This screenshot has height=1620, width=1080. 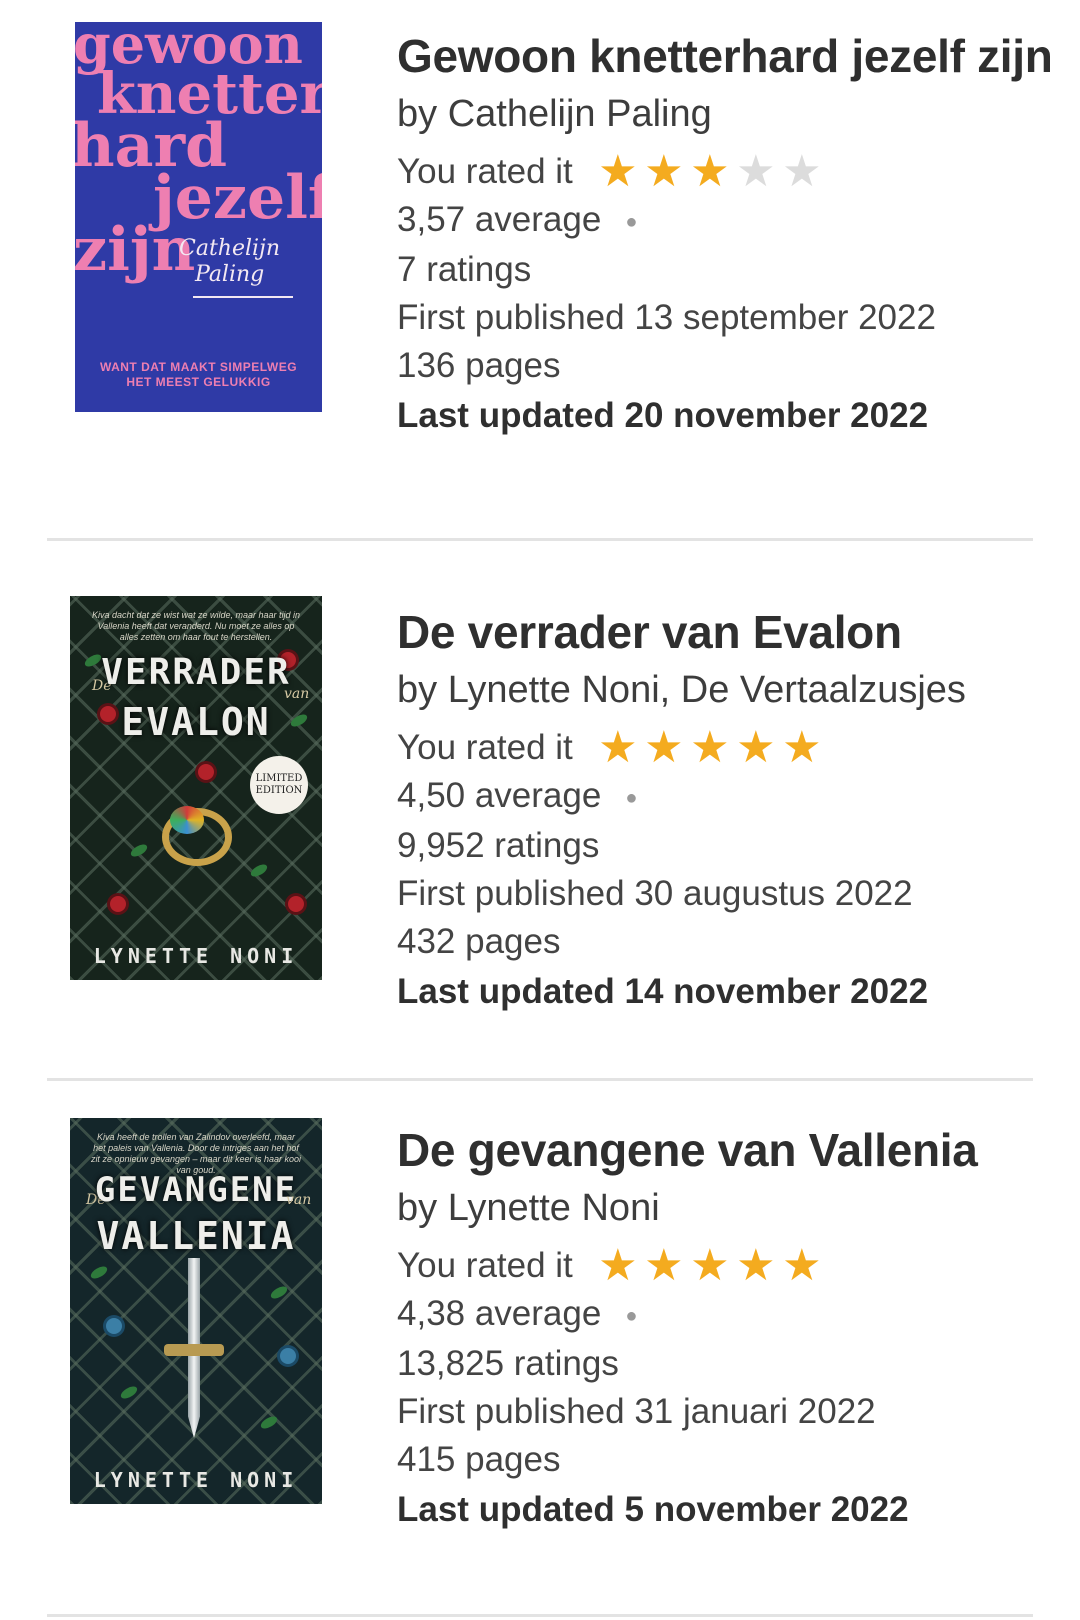 What do you see at coordinates (666, 317) in the screenshot?
I see `published-date: First published 13 september 2022` at bounding box center [666, 317].